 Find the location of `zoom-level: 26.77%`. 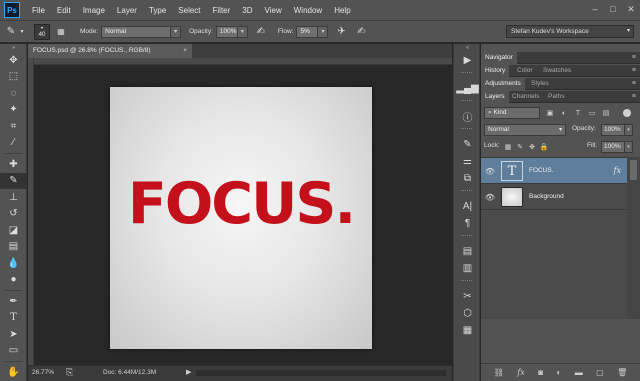

zoom-level: 26.77% is located at coordinates (43, 372).